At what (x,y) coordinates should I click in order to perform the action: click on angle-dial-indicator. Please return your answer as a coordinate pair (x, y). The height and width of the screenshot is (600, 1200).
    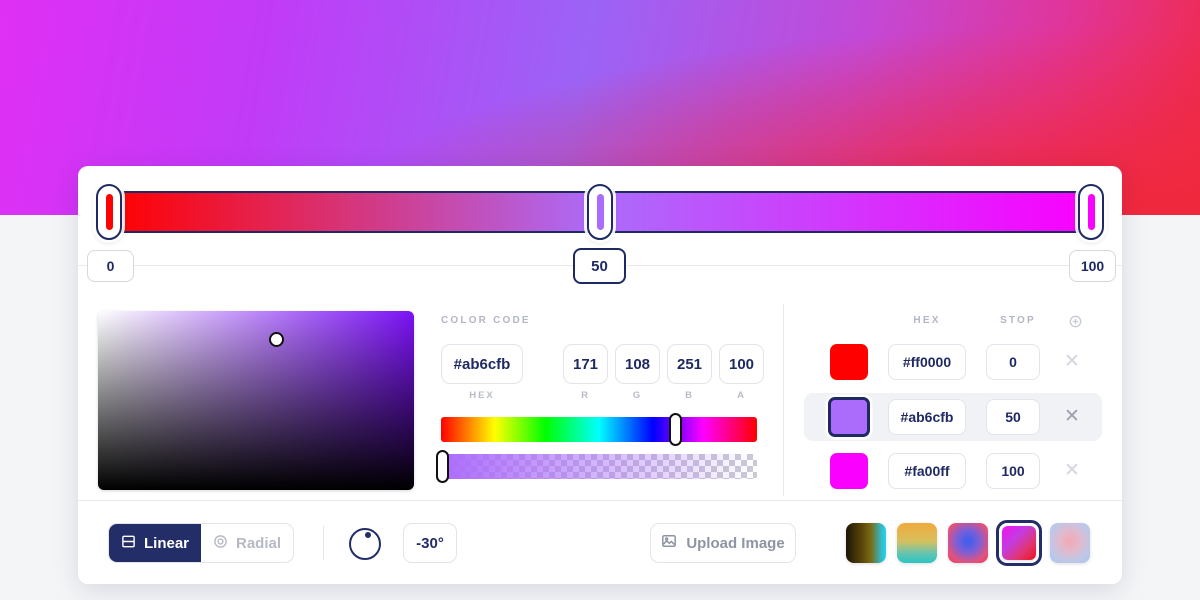
    Looking at the image, I should click on (368, 535).